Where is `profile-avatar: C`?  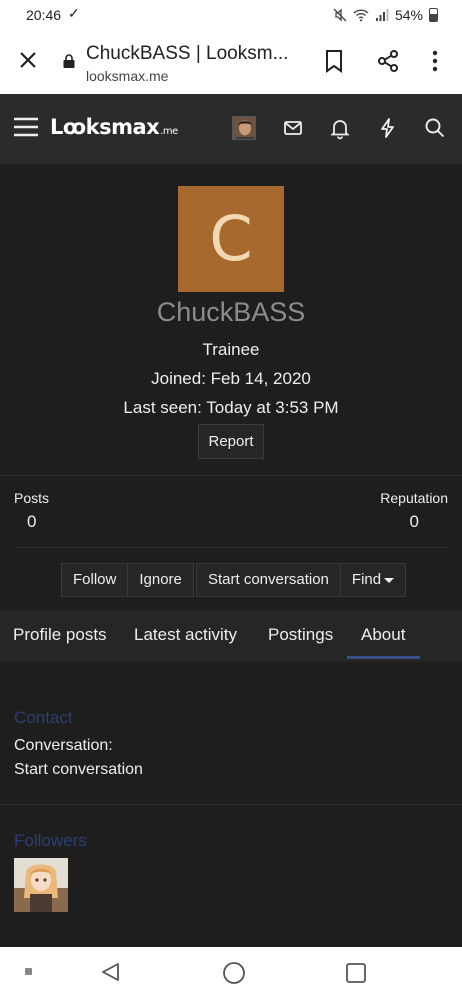
profile-avatar: C is located at coordinates (231, 239).